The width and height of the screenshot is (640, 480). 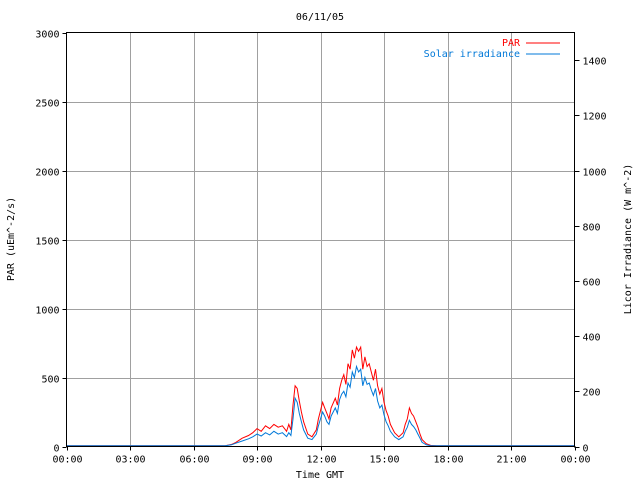 I want to click on y-tick-label: 0, so click(x=56, y=449).